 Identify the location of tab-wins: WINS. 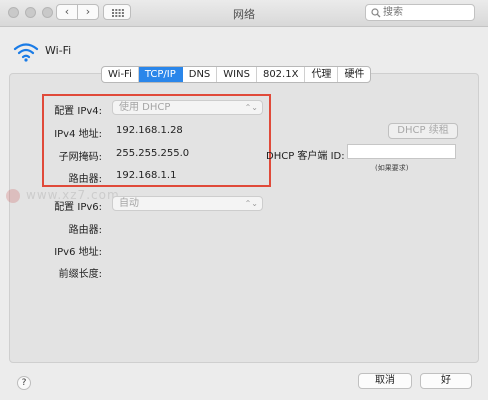
(237, 74).